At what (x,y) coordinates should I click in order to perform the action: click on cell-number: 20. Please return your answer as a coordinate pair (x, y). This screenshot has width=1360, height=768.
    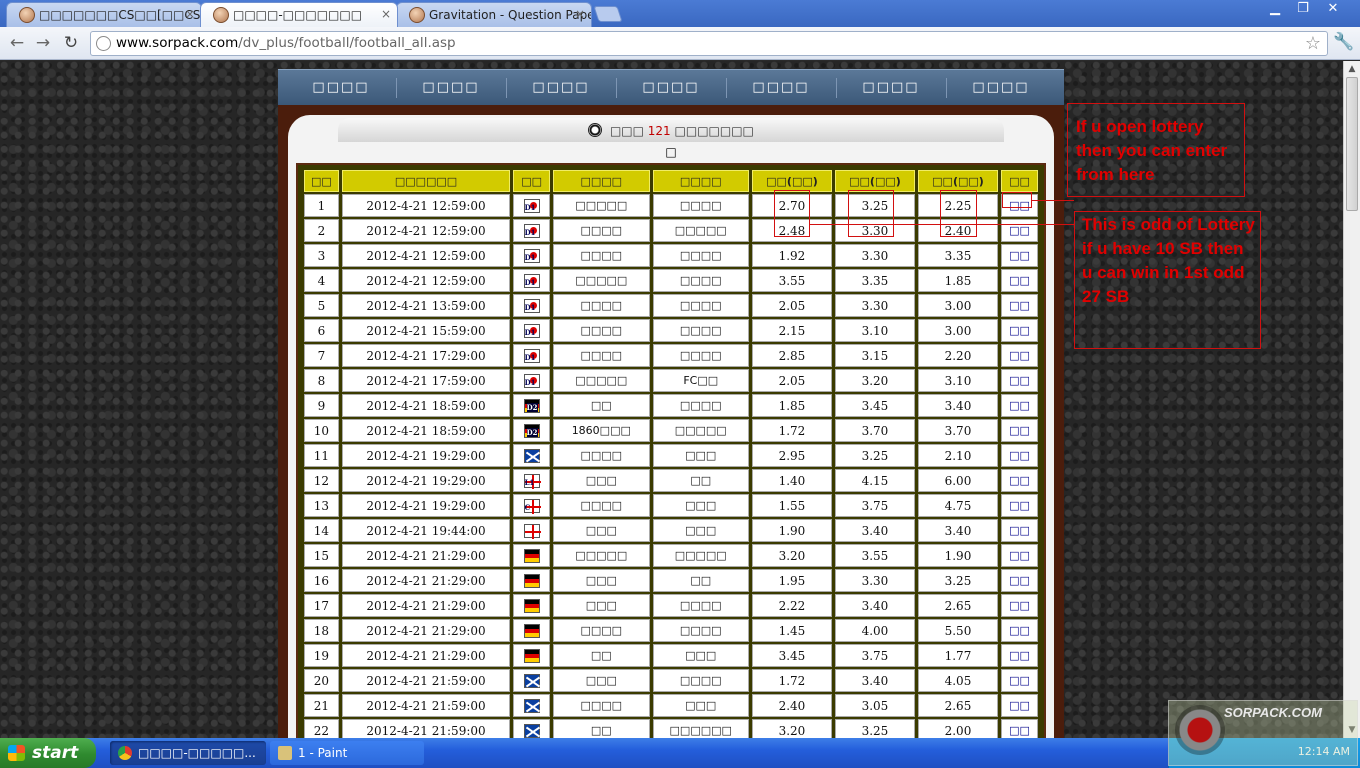
    Looking at the image, I should click on (321, 680).